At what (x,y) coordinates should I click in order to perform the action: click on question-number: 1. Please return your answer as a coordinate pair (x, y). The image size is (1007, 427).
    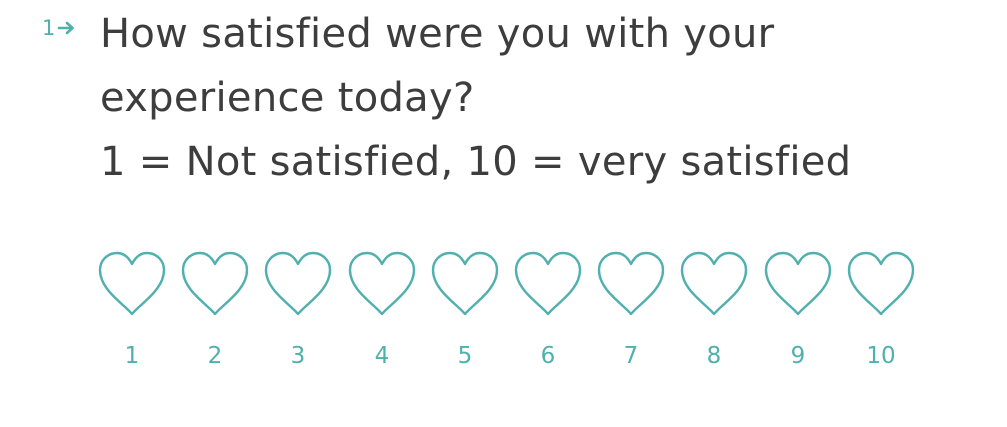
    Looking at the image, I should click on (59, 28).